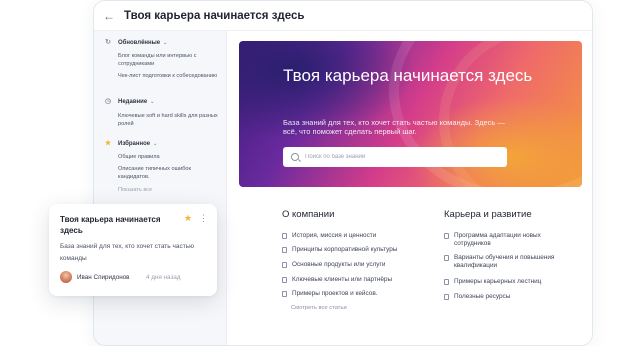 The height and width of the screenshot is (346, 642). Describe the element at coordinates (110, 225) in the screenshot. I see `card-title: Твоя карьера начинается здесь` at that location.